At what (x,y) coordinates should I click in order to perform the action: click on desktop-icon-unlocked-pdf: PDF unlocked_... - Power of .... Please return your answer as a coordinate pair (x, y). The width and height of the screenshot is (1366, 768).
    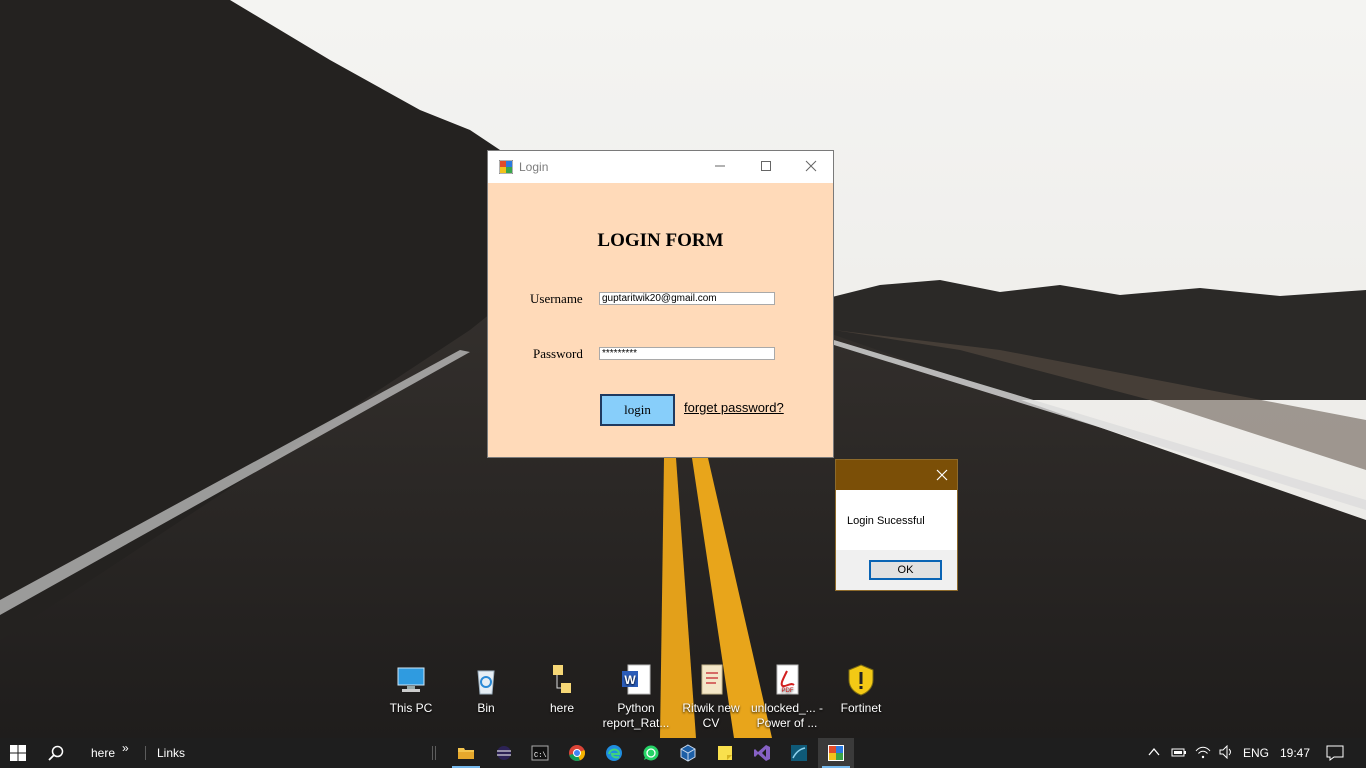
    Looking at the image, I should click on (787, 696).